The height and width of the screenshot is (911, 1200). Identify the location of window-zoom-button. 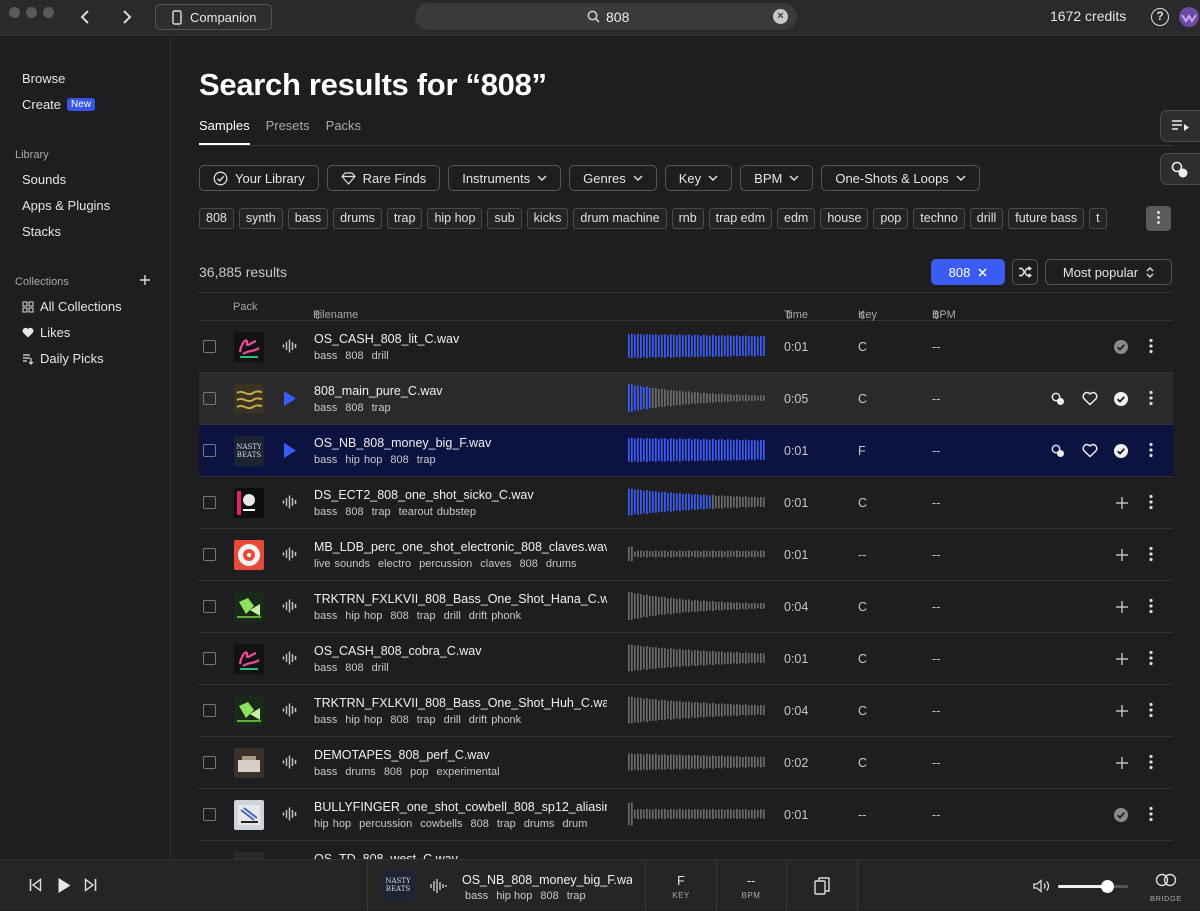
(48, 12).